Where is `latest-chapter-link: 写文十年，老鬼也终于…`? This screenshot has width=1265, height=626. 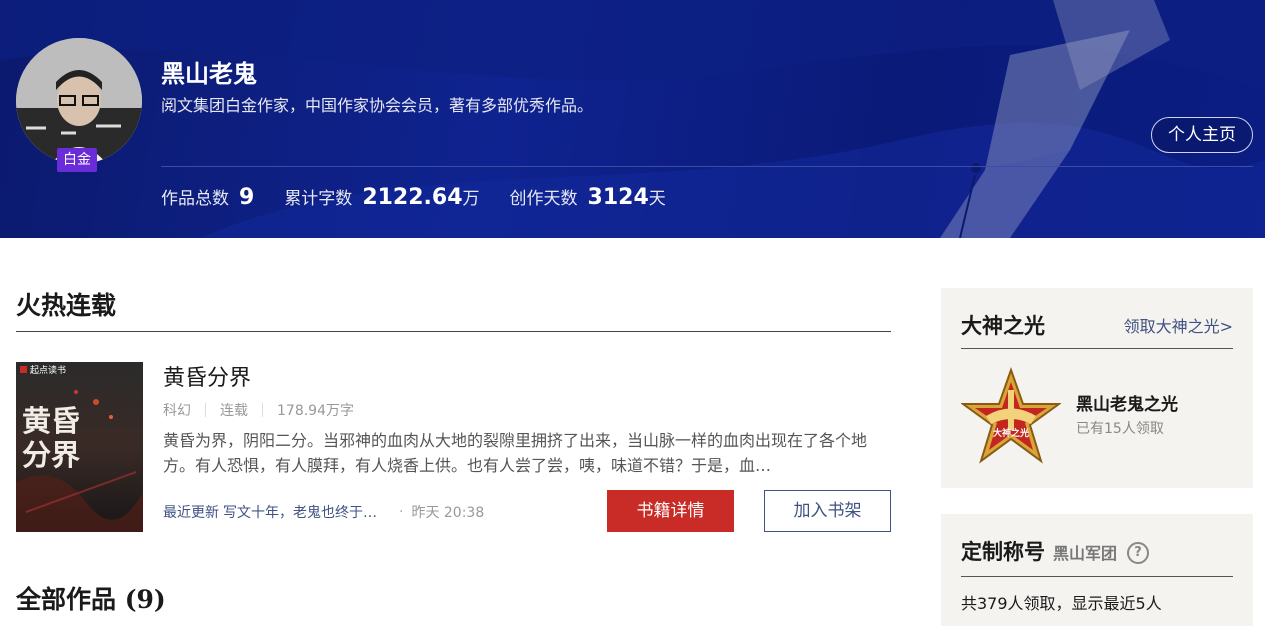 latest-chapter-link: 写文十年，老鬼也终于… is located at coordinates (300, 512).